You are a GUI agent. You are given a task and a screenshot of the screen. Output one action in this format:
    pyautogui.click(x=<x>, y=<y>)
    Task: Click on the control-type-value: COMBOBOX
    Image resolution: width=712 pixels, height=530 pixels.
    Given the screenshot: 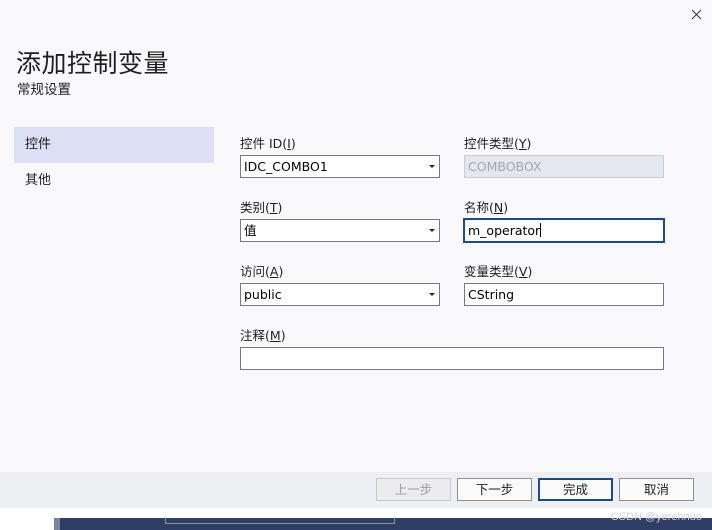 What is the action you would take?
    pyautogui.click(x=505, y=166)
    